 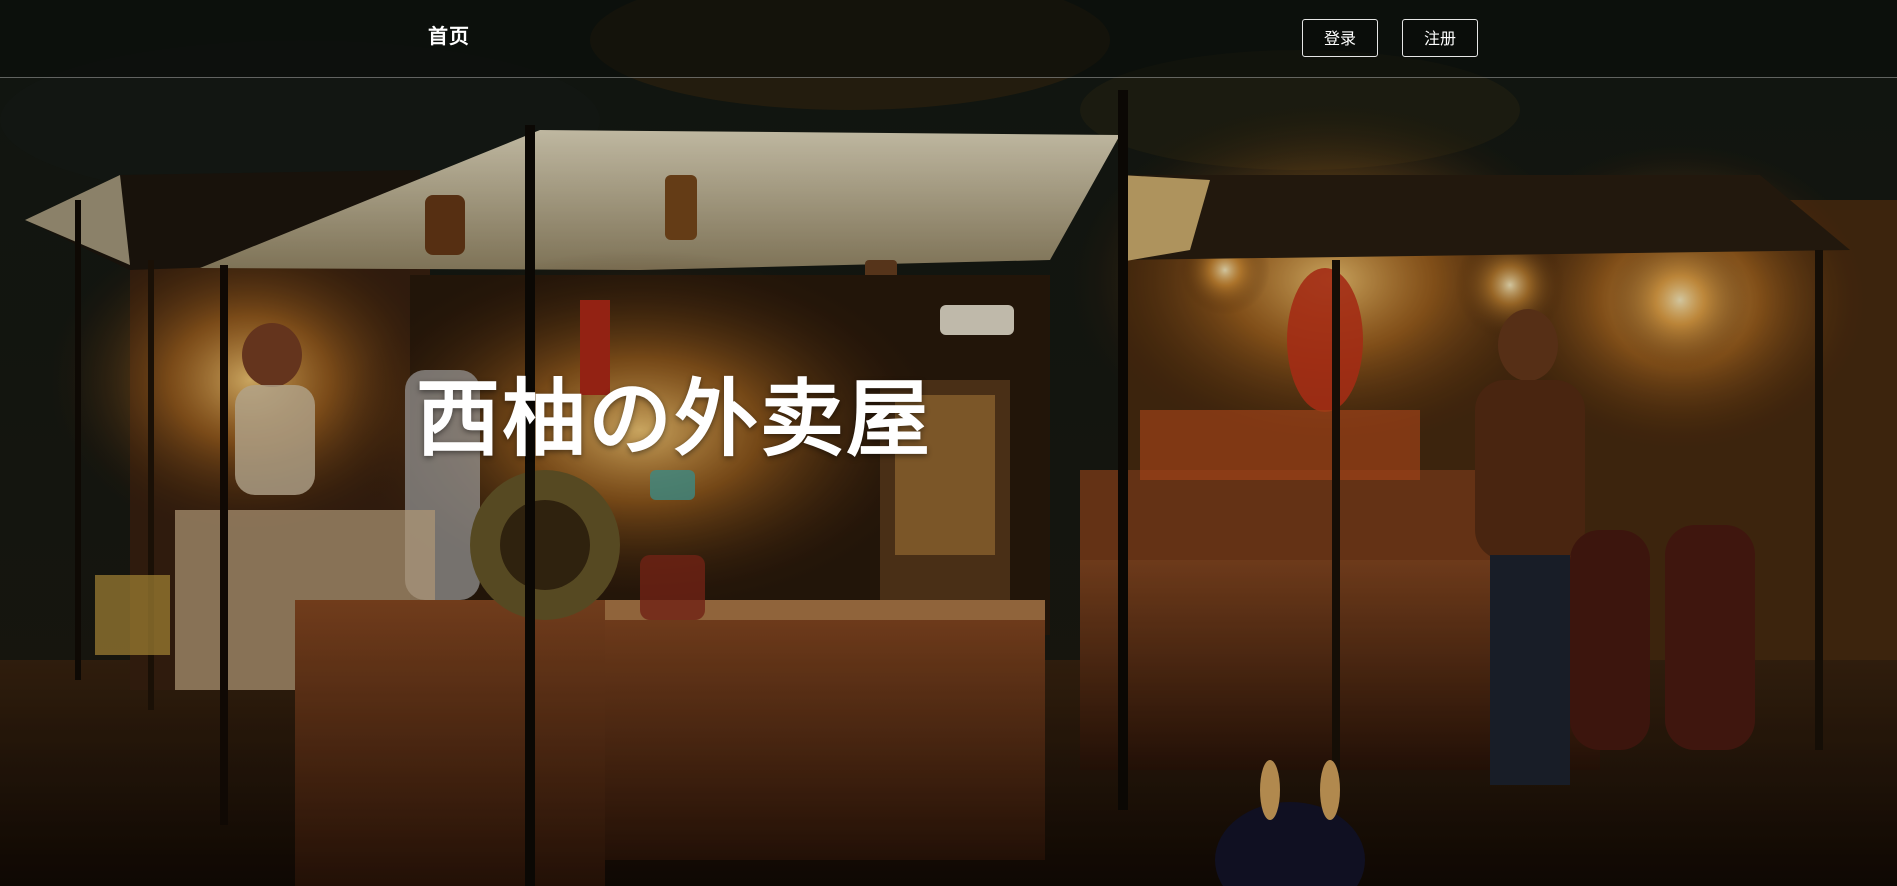 What do you see at coordinates (449, 34) in the screenshot?
I see `nav-home-link: 首页` at bounding box center [449, 34].